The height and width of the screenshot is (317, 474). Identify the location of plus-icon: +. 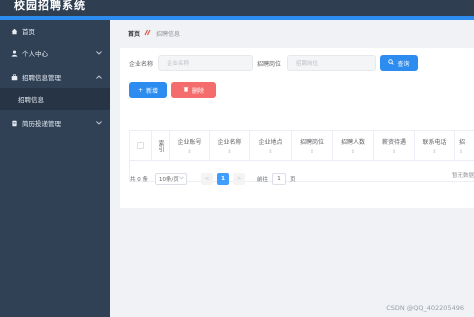
(140, 90).